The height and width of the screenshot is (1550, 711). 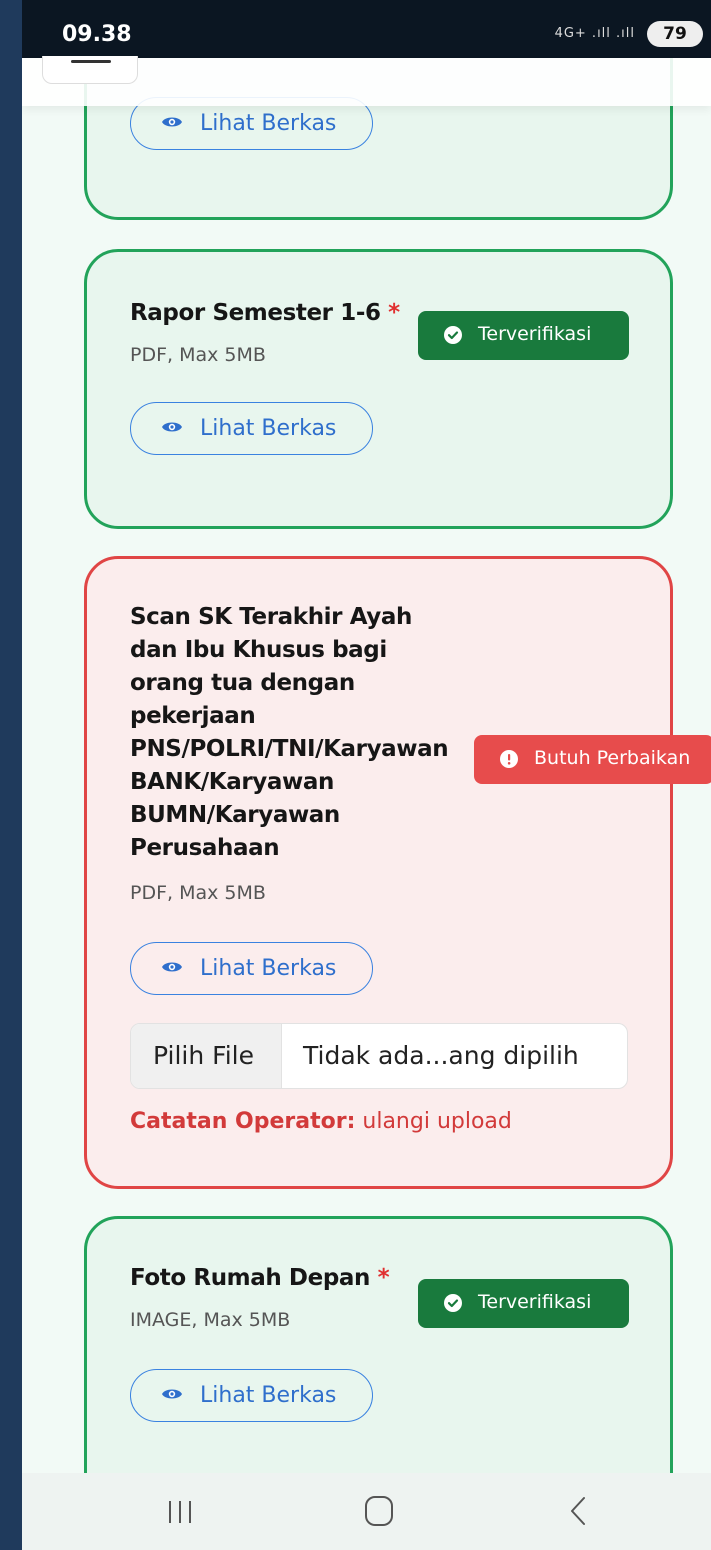 I want to click on recents-icon, so click(x=180, y=1512).